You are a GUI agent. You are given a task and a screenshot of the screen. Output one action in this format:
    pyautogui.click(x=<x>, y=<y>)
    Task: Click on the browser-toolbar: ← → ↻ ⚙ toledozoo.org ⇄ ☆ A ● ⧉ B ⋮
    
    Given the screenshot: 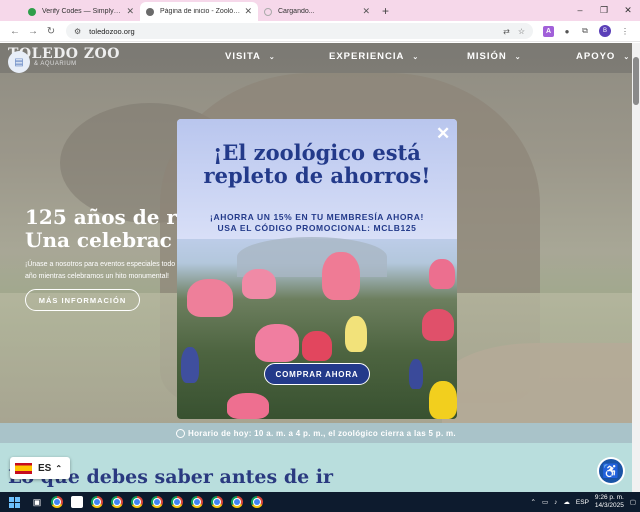 What is the action you would take?
    pyautogui.click(x=320, y=31)
    